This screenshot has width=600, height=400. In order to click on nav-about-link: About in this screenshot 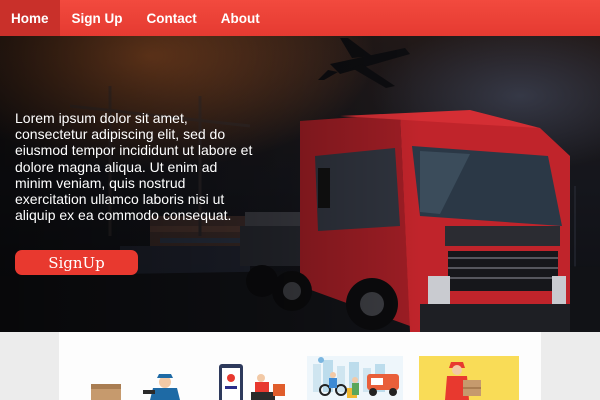, I will do `click(240, 18)`.